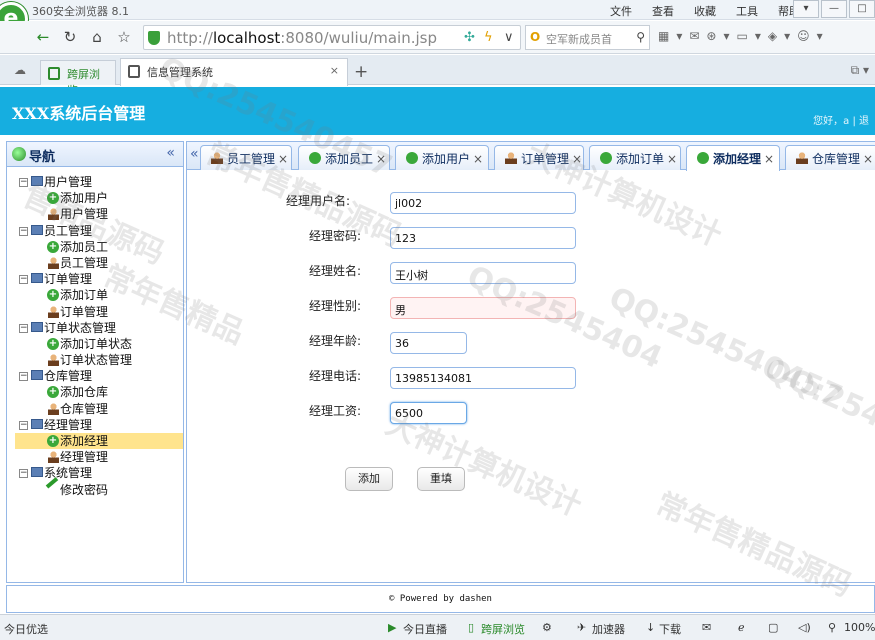 The height and width of the screenshot is (640, 875). Describe the element at coordinates (860, 70) in the screenshot. I see `tab-tools-icon: ⧉ ▾` at that location.